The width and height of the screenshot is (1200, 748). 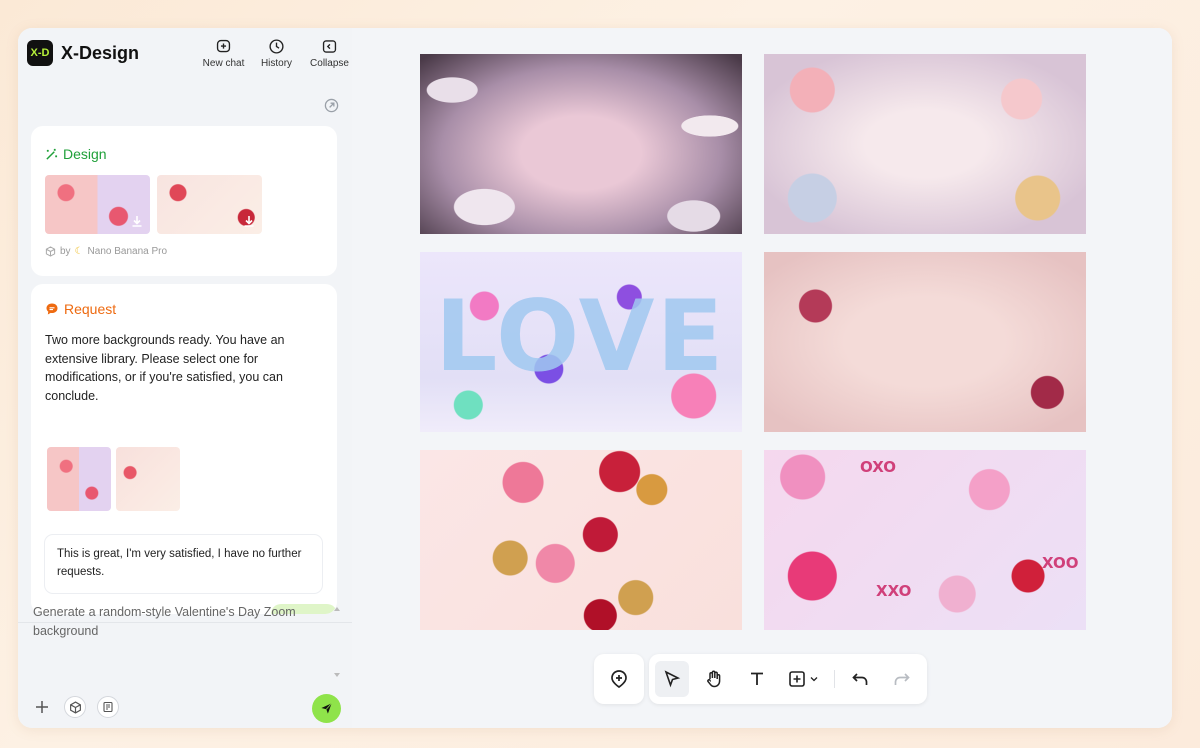 I want to click on add-attachment-button, so click(x=42, y=707).